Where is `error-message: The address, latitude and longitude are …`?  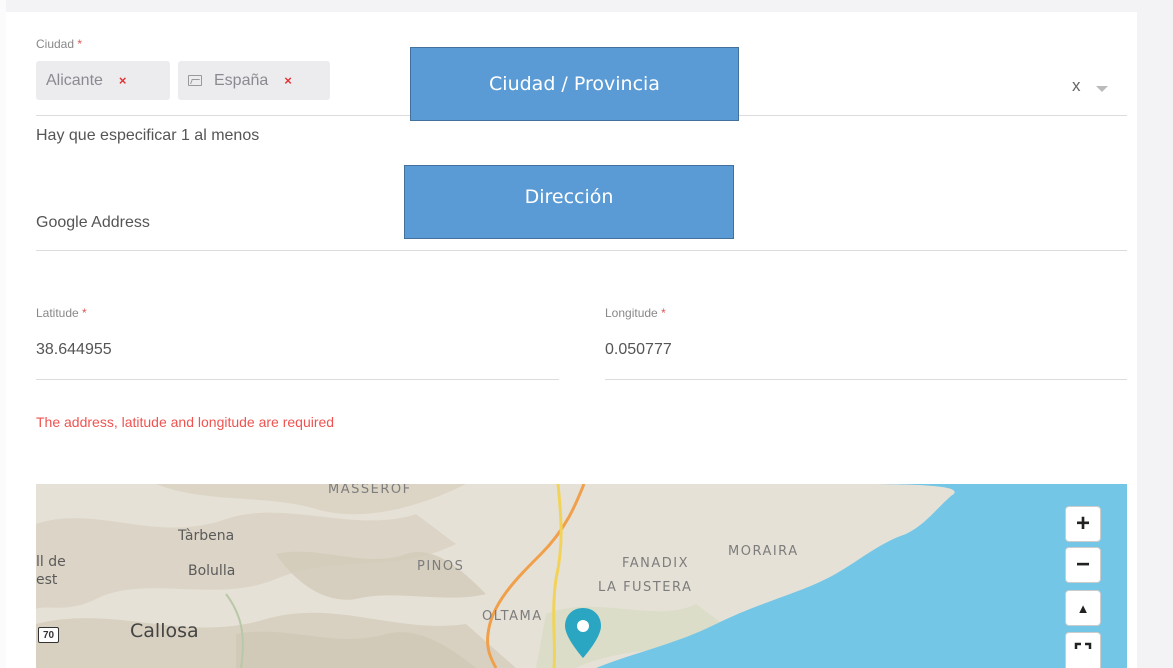
error-message: The address, latitude and longitude are … is located at coordinates (185, 422).